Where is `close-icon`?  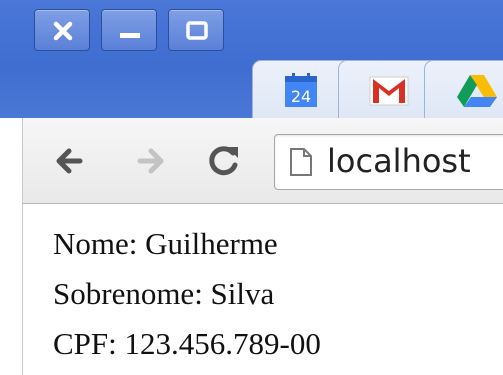 close-icon is located at coordinates (63, 31).